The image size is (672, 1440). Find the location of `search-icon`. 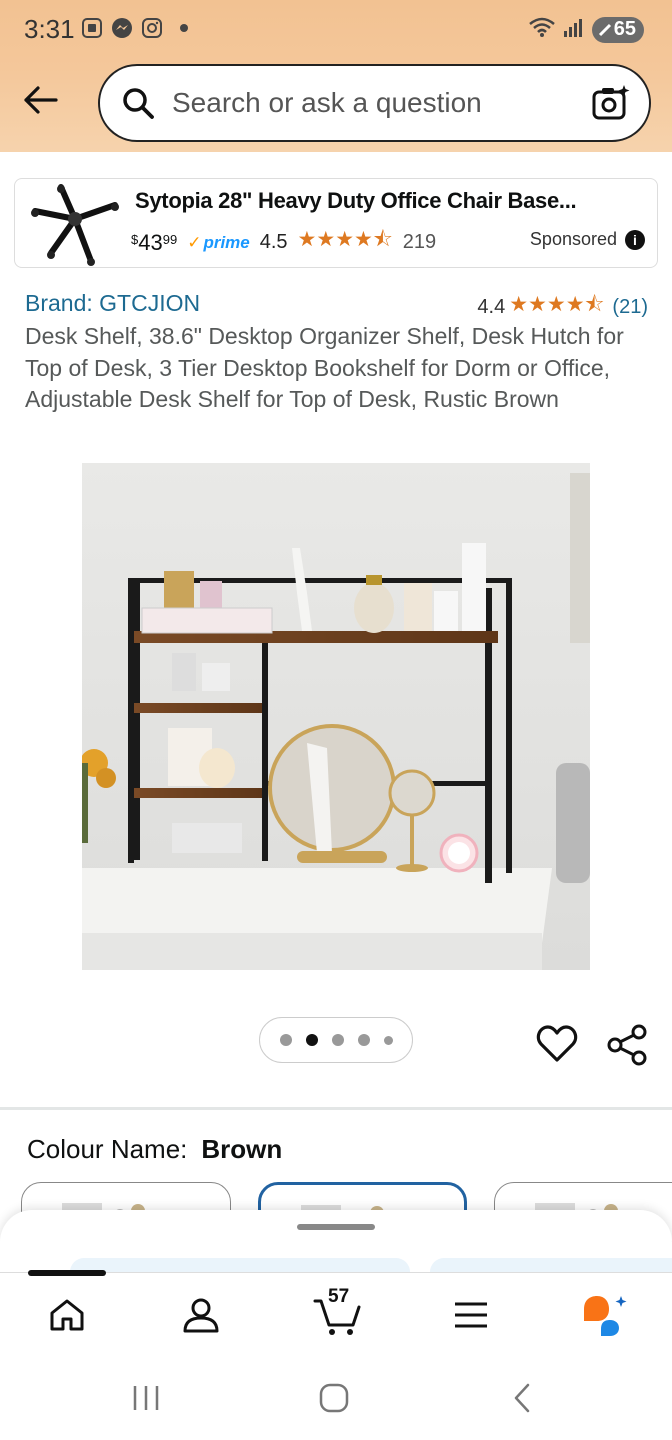

search-icon is located at coordinates (138, 103).